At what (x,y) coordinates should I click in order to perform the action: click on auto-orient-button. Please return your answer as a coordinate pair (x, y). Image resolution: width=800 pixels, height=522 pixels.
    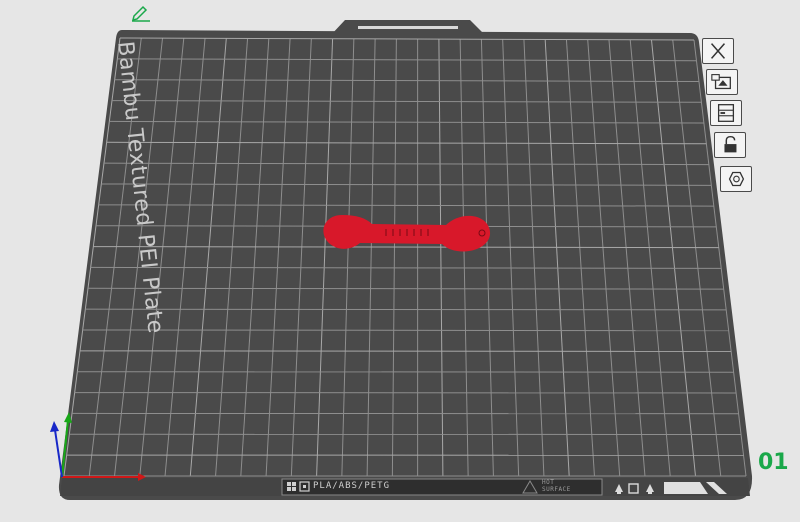
    Looking at the image, I should click on (736, 179).